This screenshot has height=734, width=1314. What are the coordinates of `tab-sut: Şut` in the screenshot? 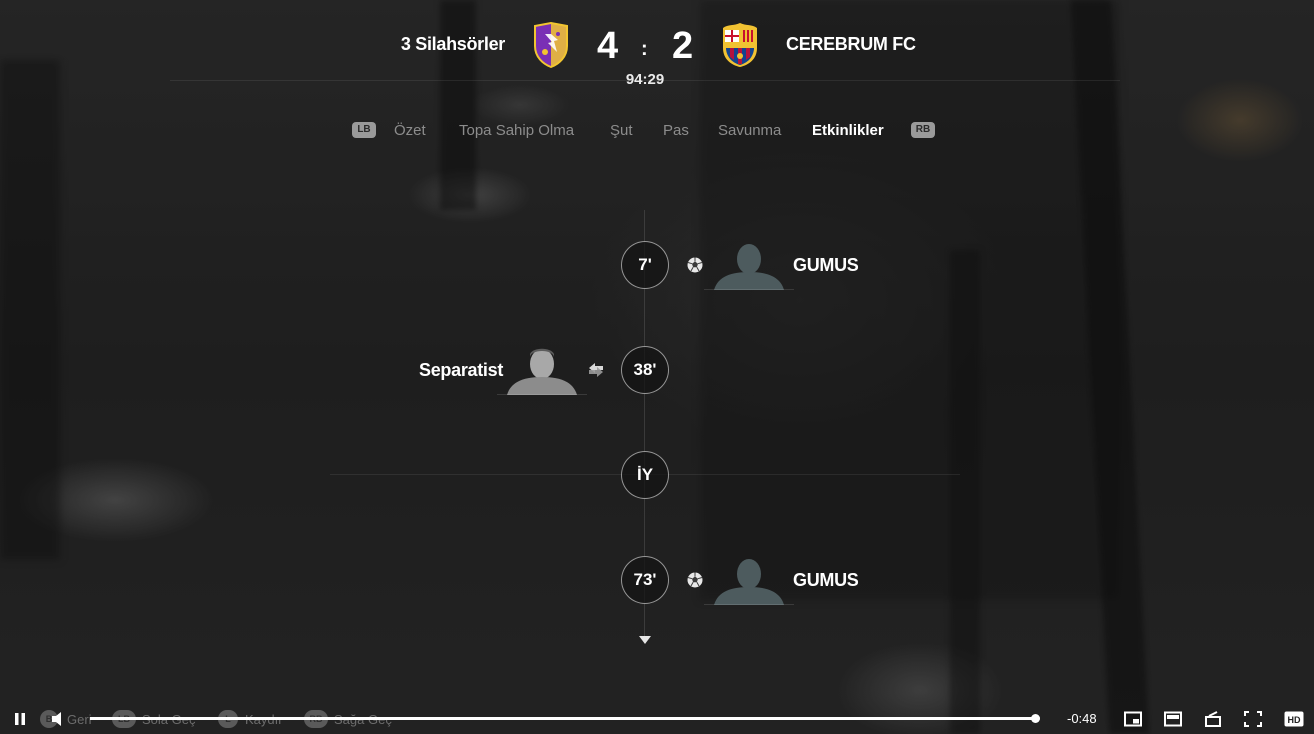 It's located at (621, 130).